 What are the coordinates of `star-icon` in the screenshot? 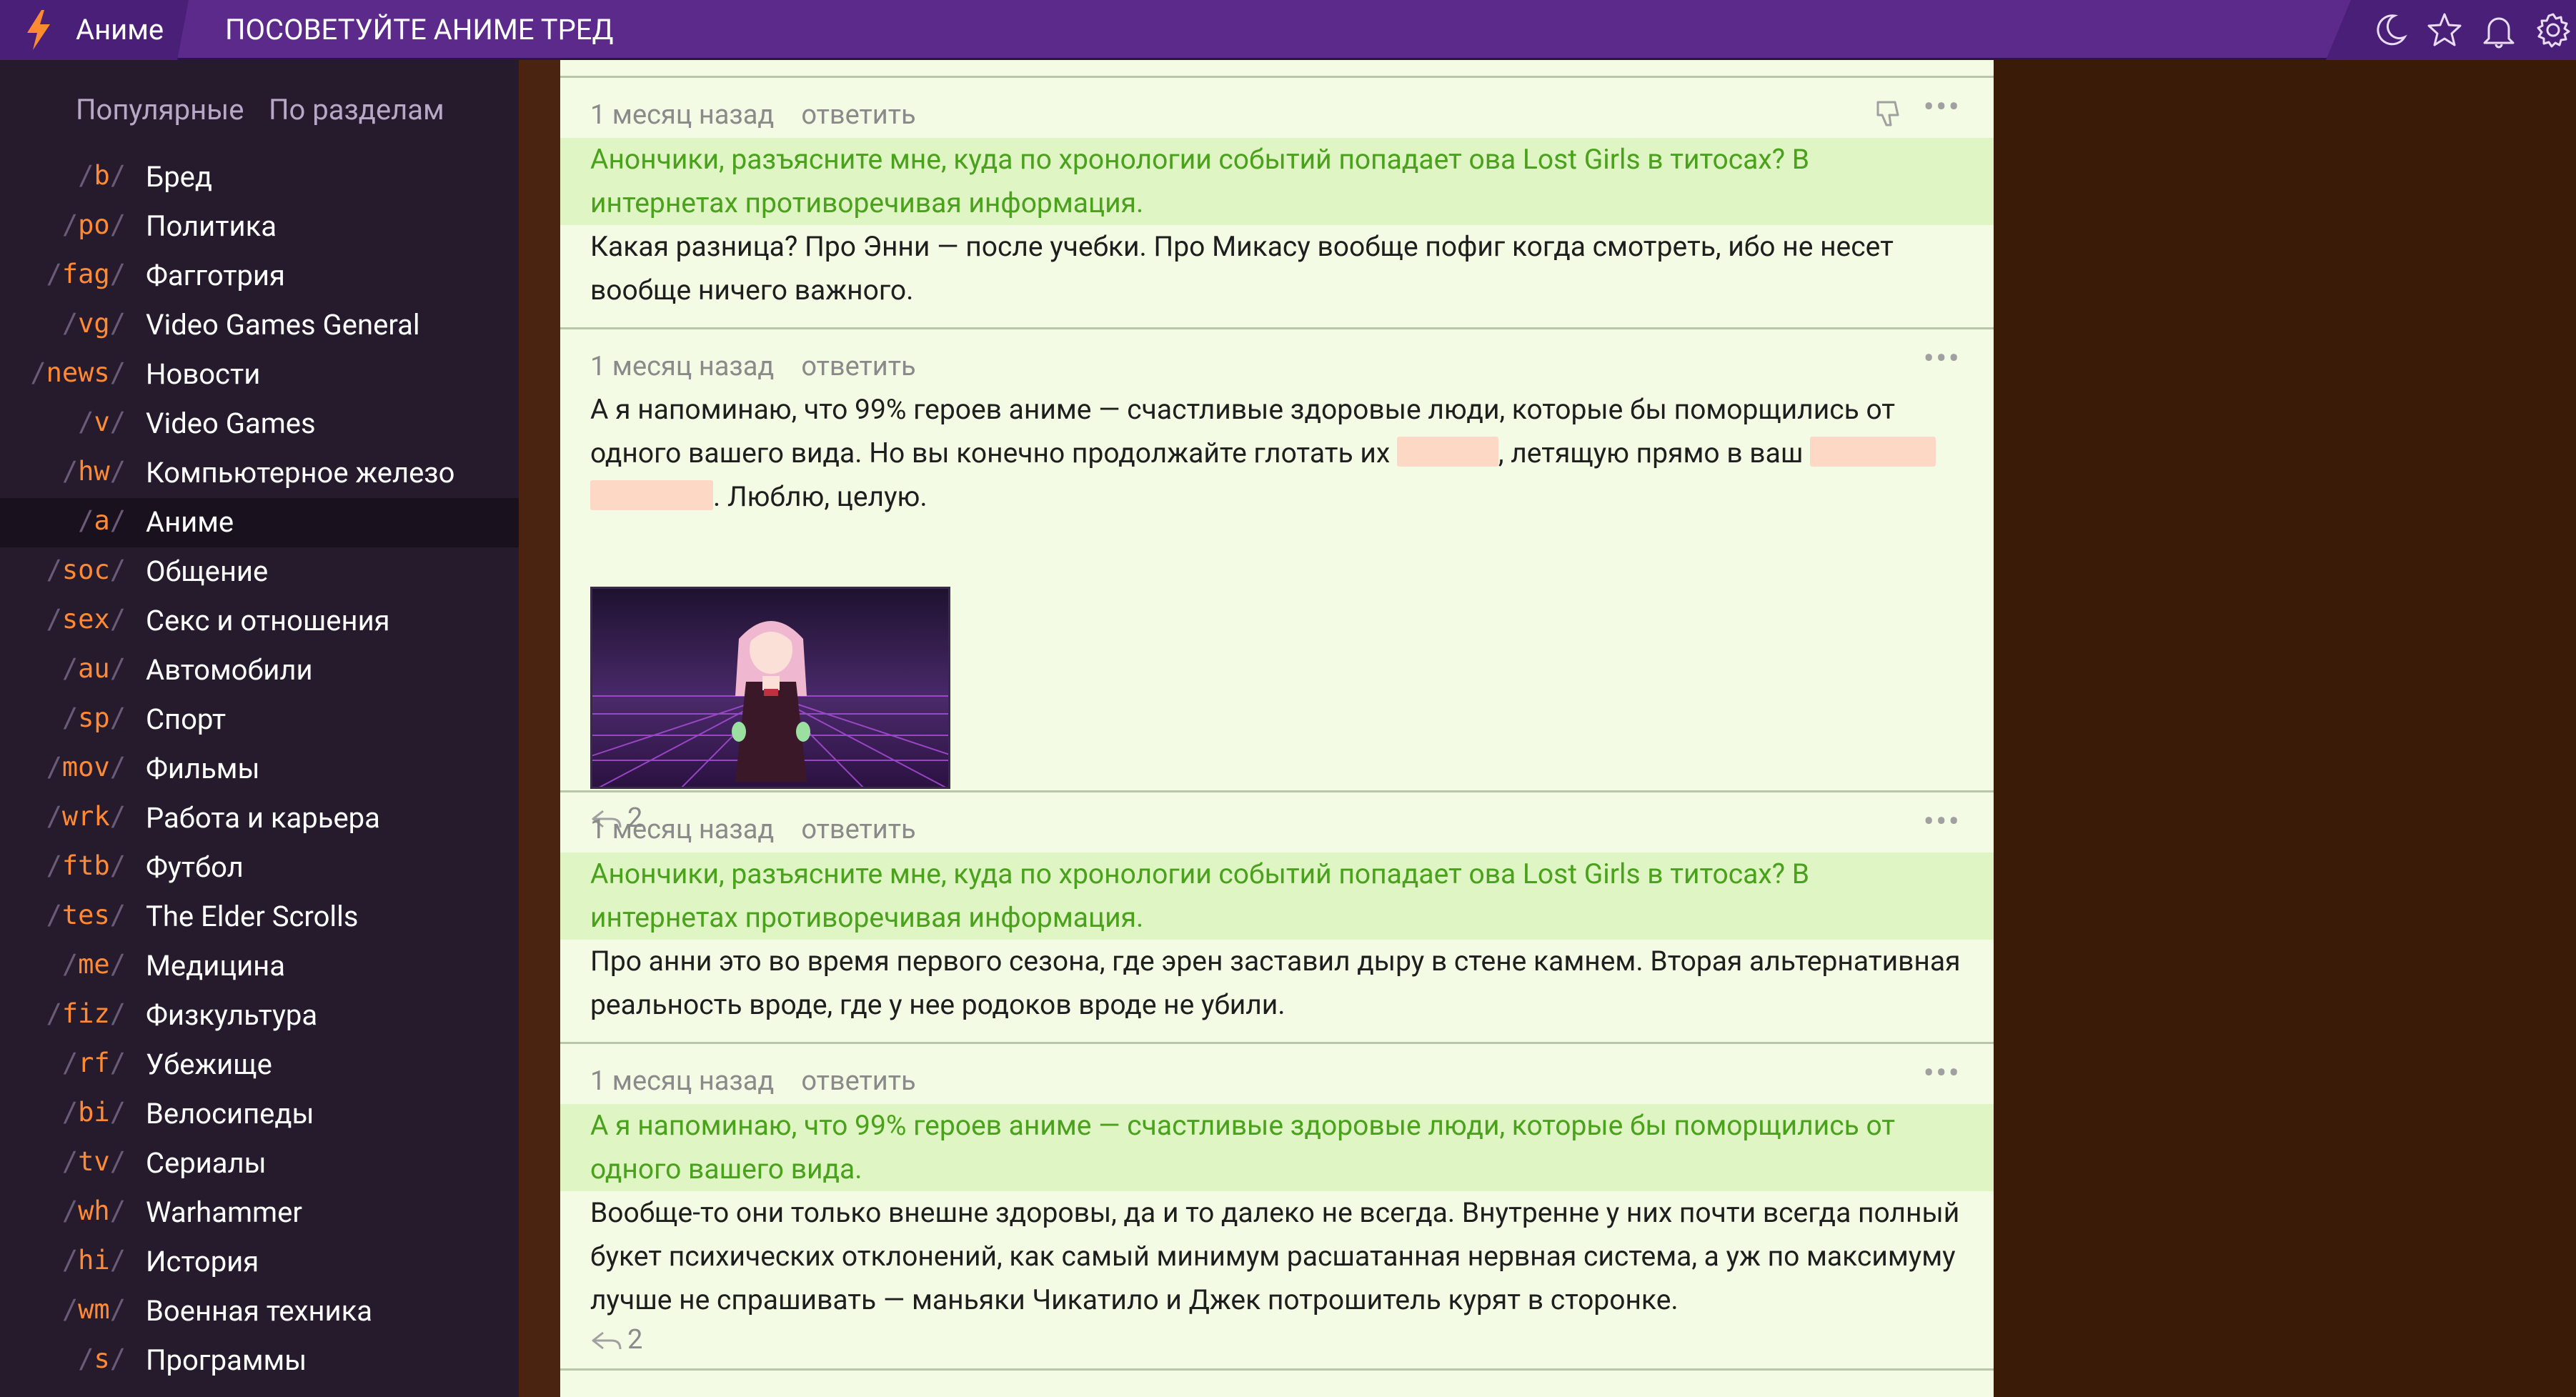 It's located at (2445, 30).